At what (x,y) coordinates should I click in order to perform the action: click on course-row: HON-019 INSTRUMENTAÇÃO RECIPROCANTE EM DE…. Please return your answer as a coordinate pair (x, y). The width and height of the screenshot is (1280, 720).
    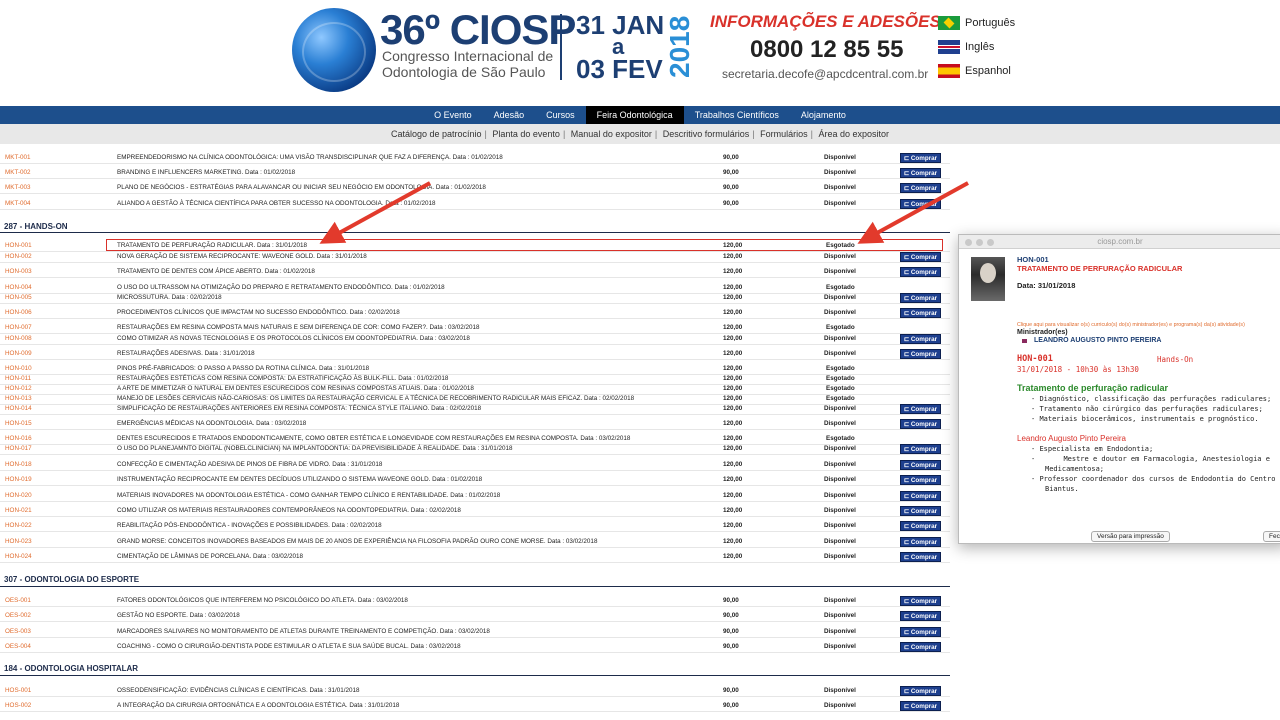
    Looking at the image, I should click on (480, 480).